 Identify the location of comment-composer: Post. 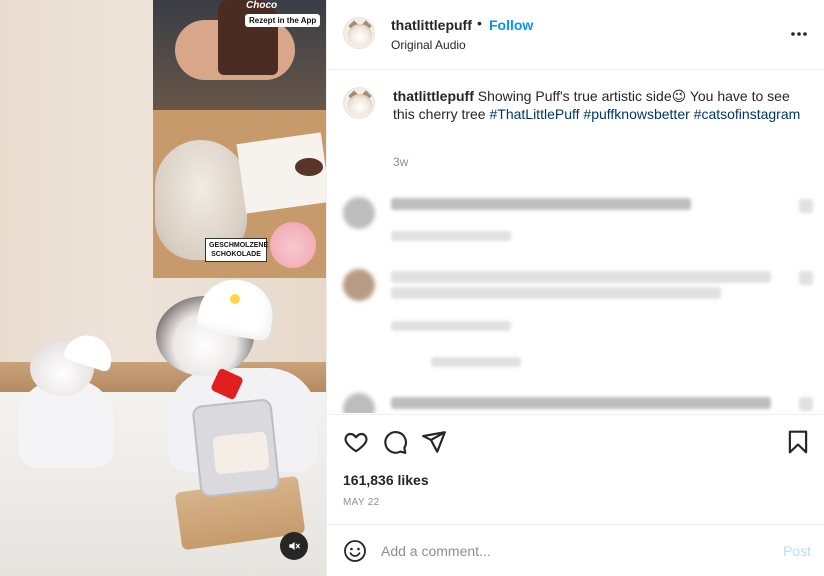
(575, 550).